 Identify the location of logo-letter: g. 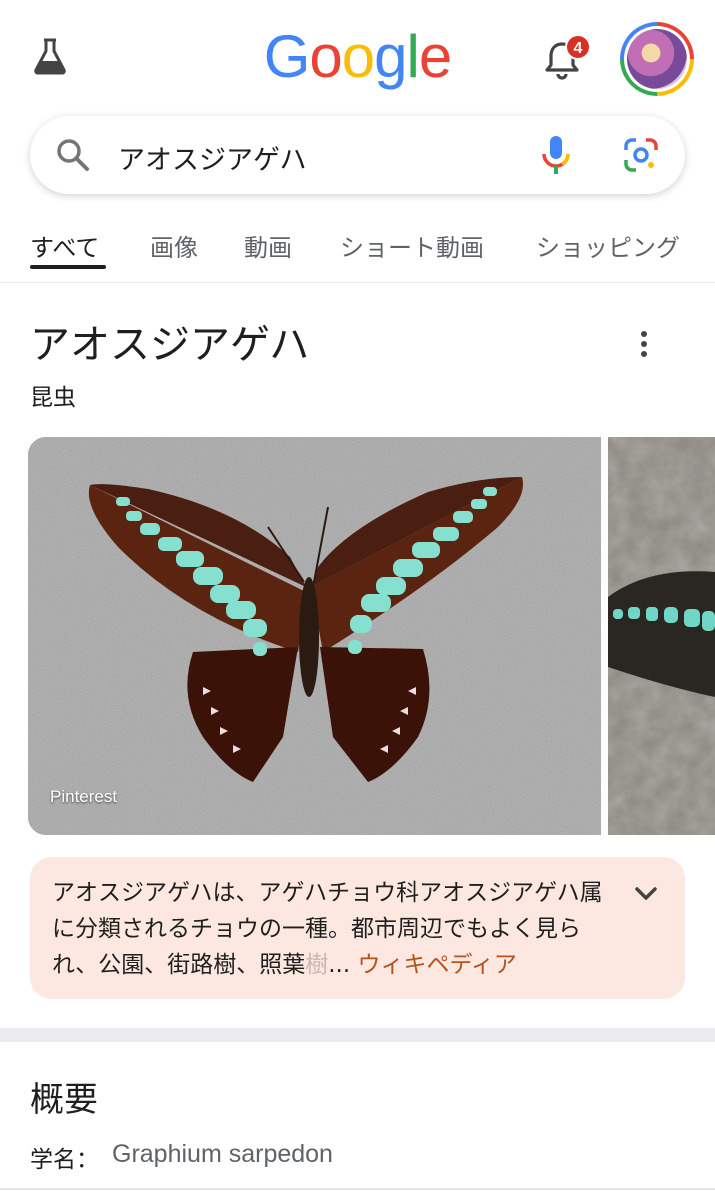
(390, 56).